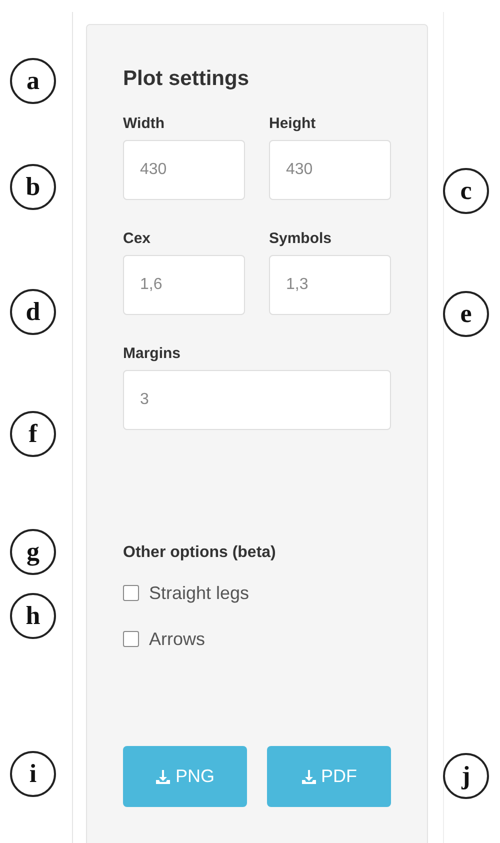 The height and width of the screenshot is (843, 500). I want to click on field-label: Width, so click(144, 123).